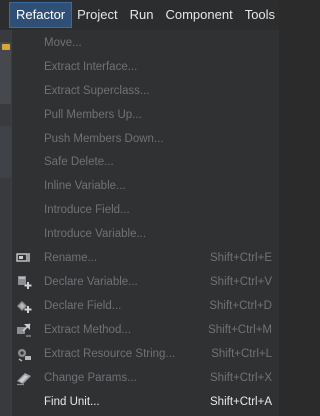  I want to click on menu-item-shortcut: Shift+Ctrl+V, so click(241, 282).